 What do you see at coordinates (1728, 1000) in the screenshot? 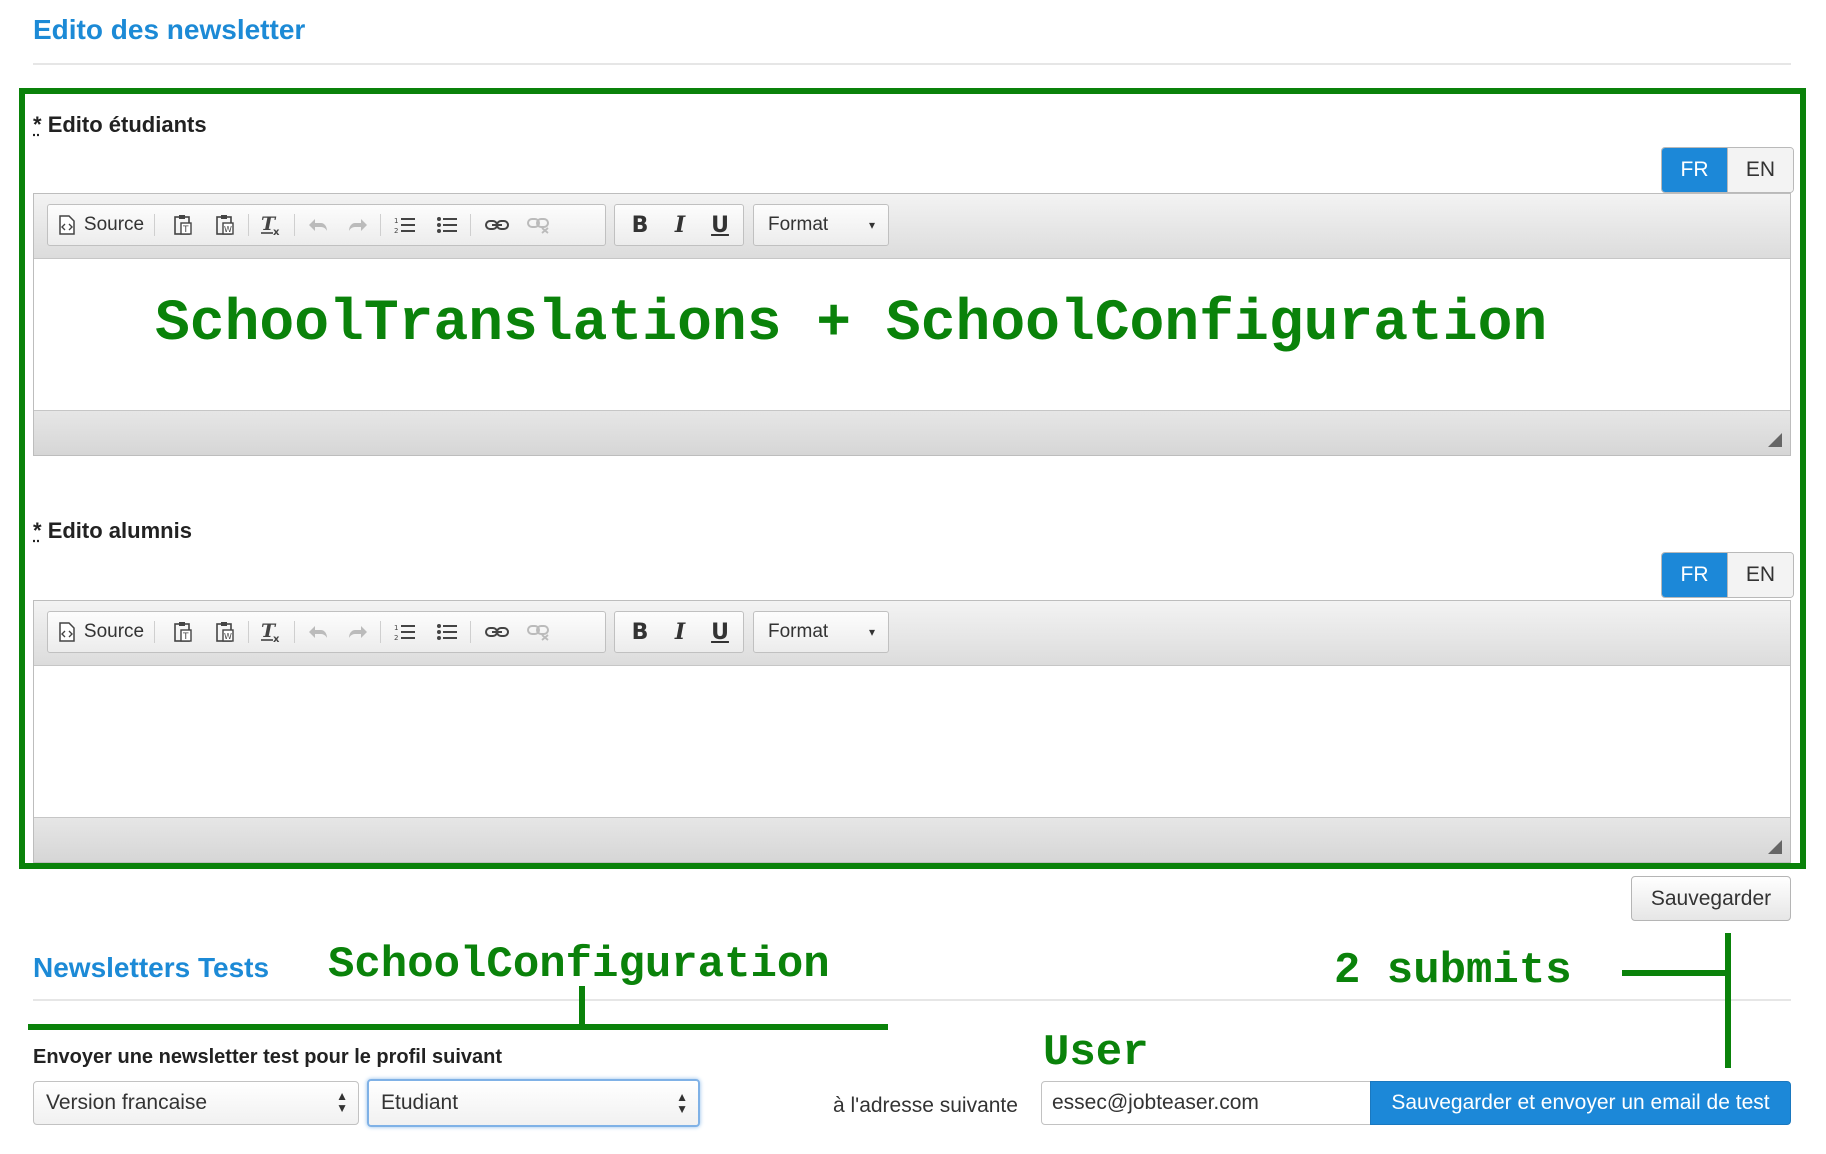
I see `annotation-connector-vertical` at bounding box center [1728, 1000].